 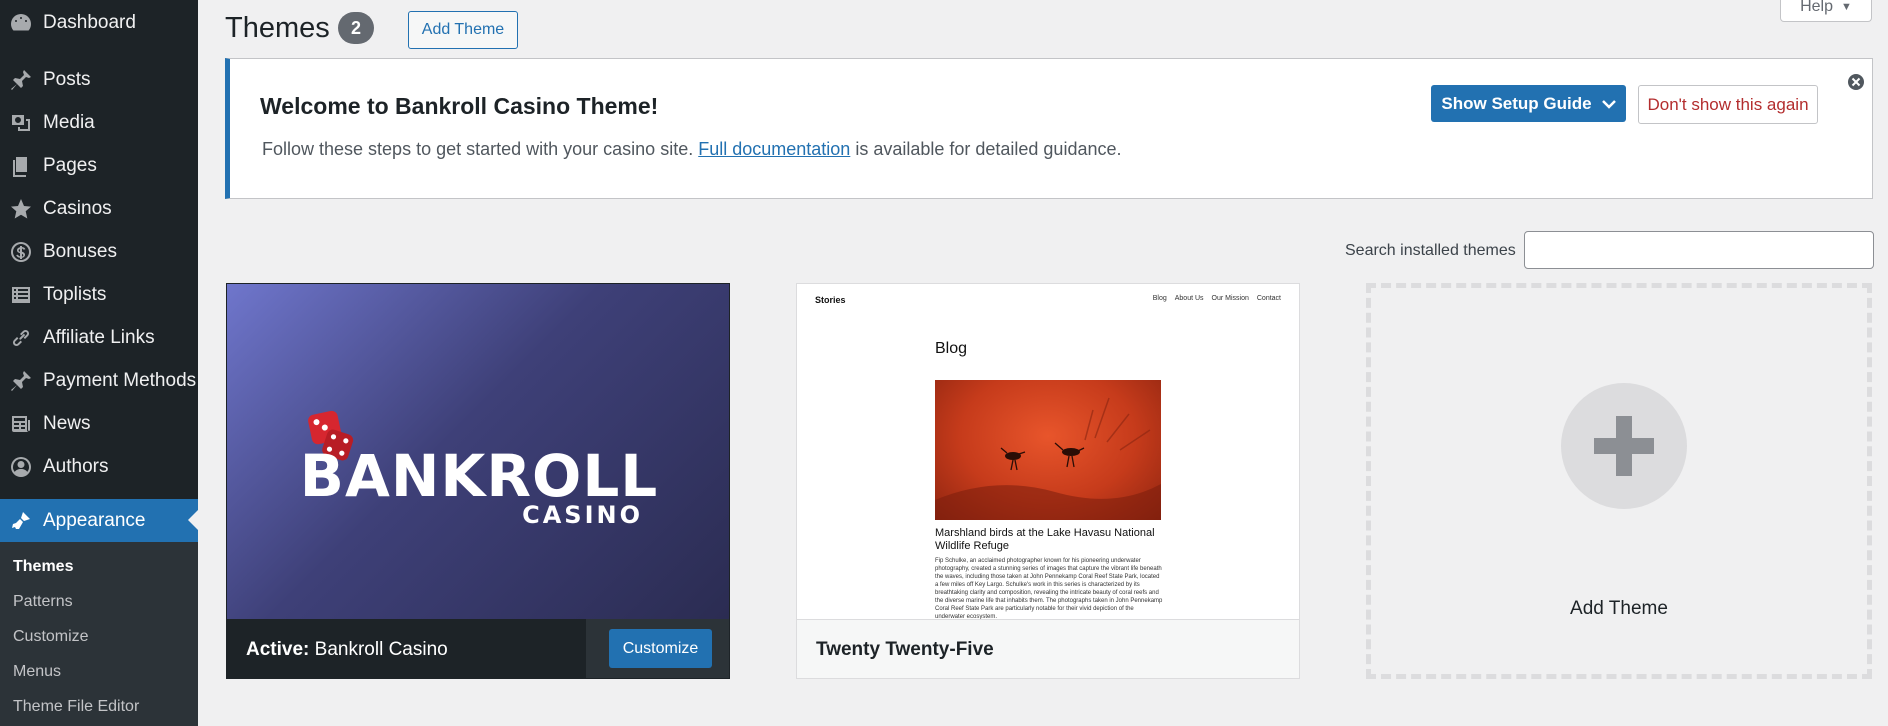 I want to click on bankroll-casino-logo: BANKROLL CASINO, so click(x=479, y=469).